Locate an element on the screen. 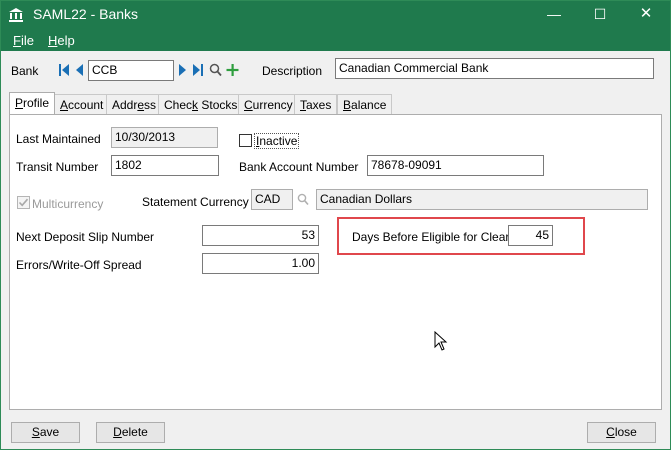  errors-writeoff-input: 1.00 is located at coordinates (260, 263).